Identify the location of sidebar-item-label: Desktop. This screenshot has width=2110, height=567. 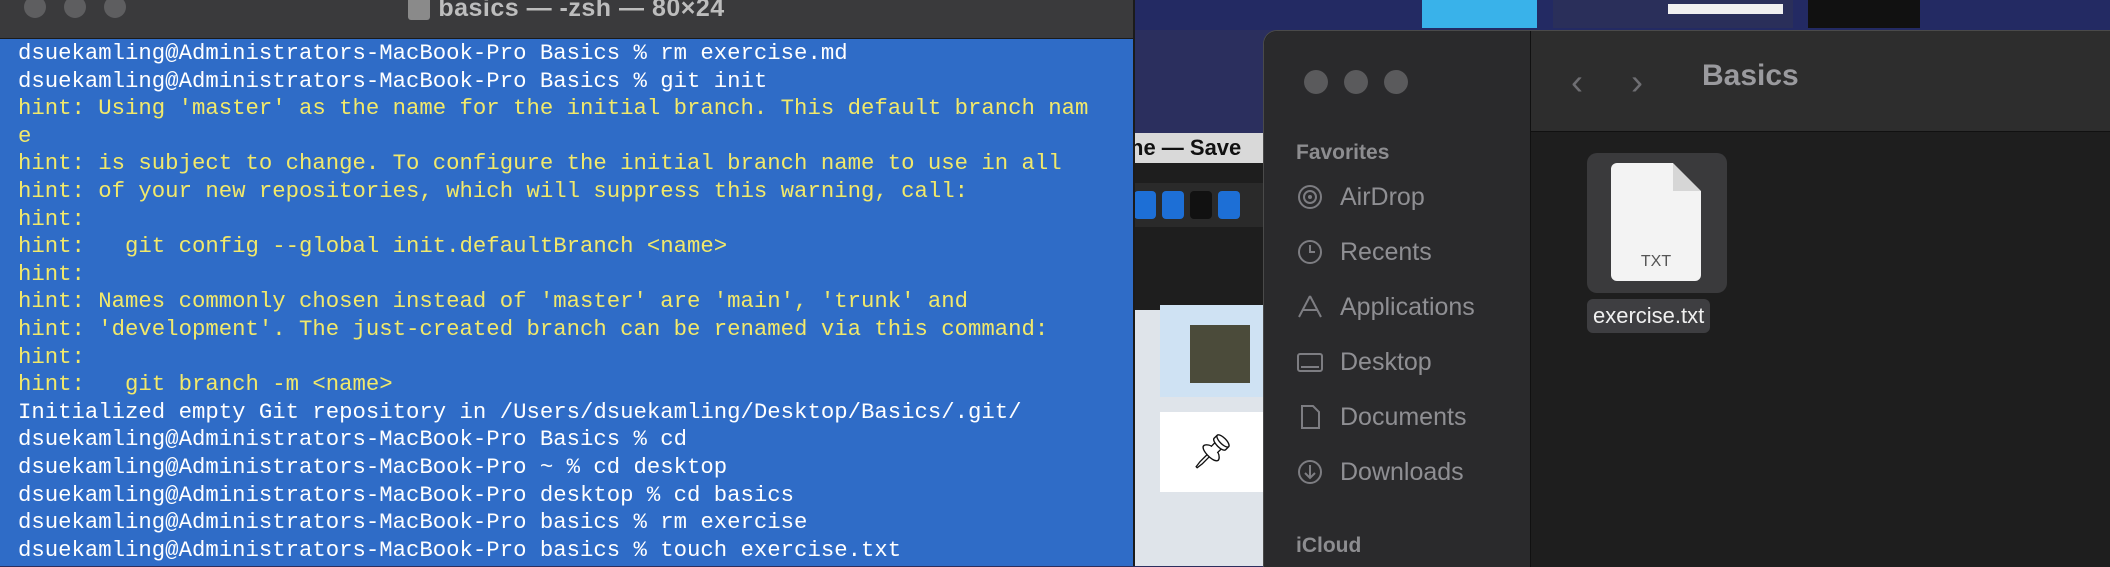
(1386, 361).